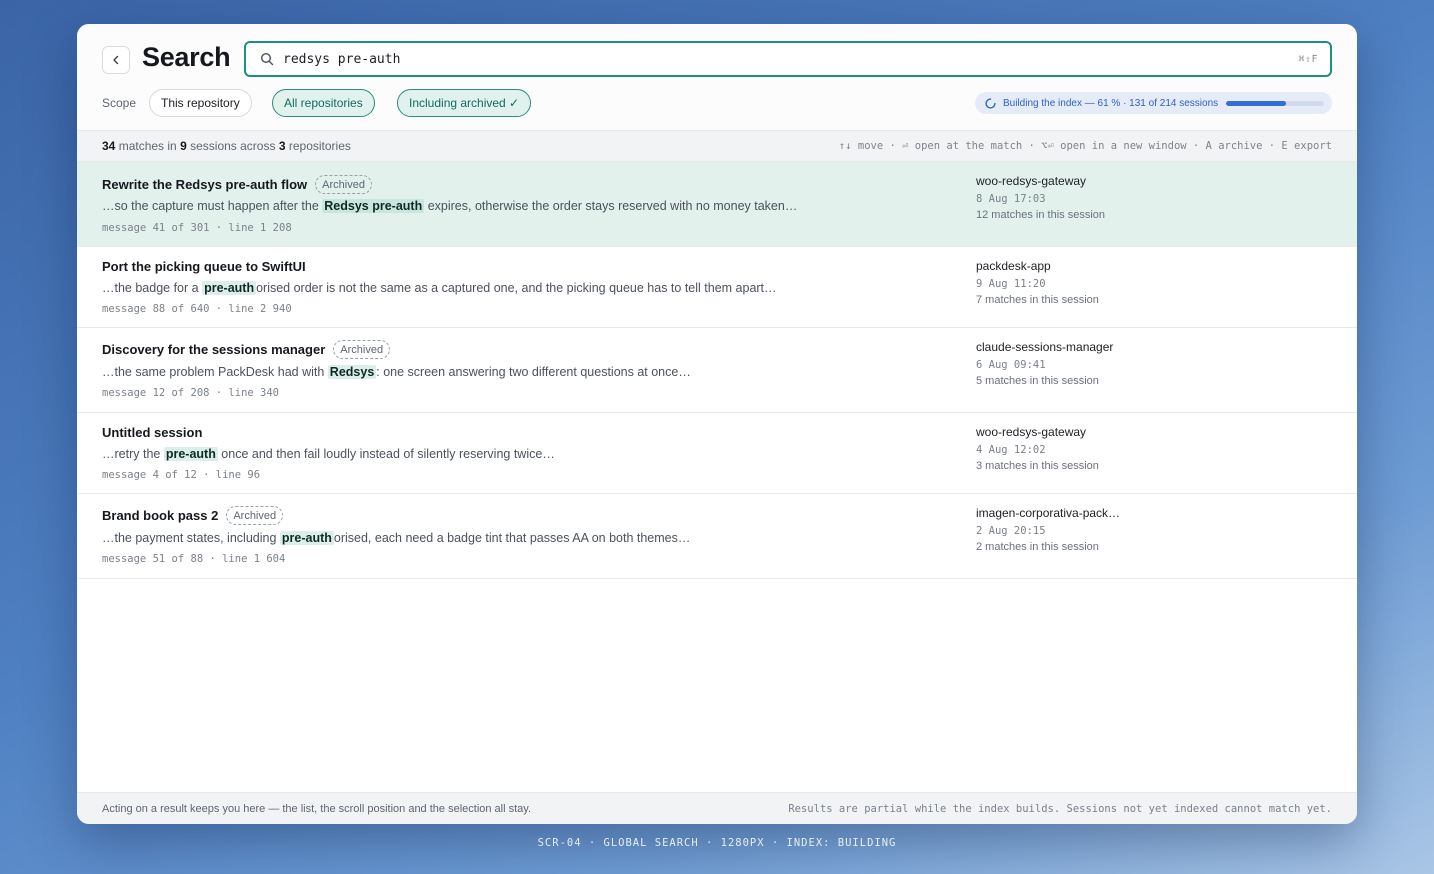 The height and width of the screenshot is (874, 1434). Describe the element at coordinates (200, 103) in the screenshot. I see `scope-this-repository-chip: This repository` at that location.